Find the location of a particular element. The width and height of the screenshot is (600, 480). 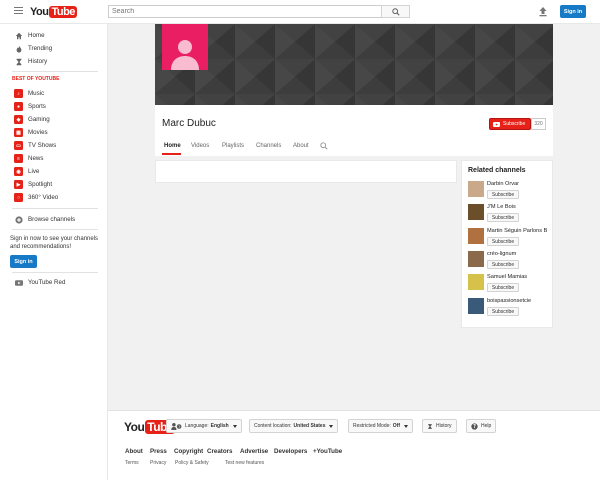

help-label: Help is located at coordinates (486, 426).